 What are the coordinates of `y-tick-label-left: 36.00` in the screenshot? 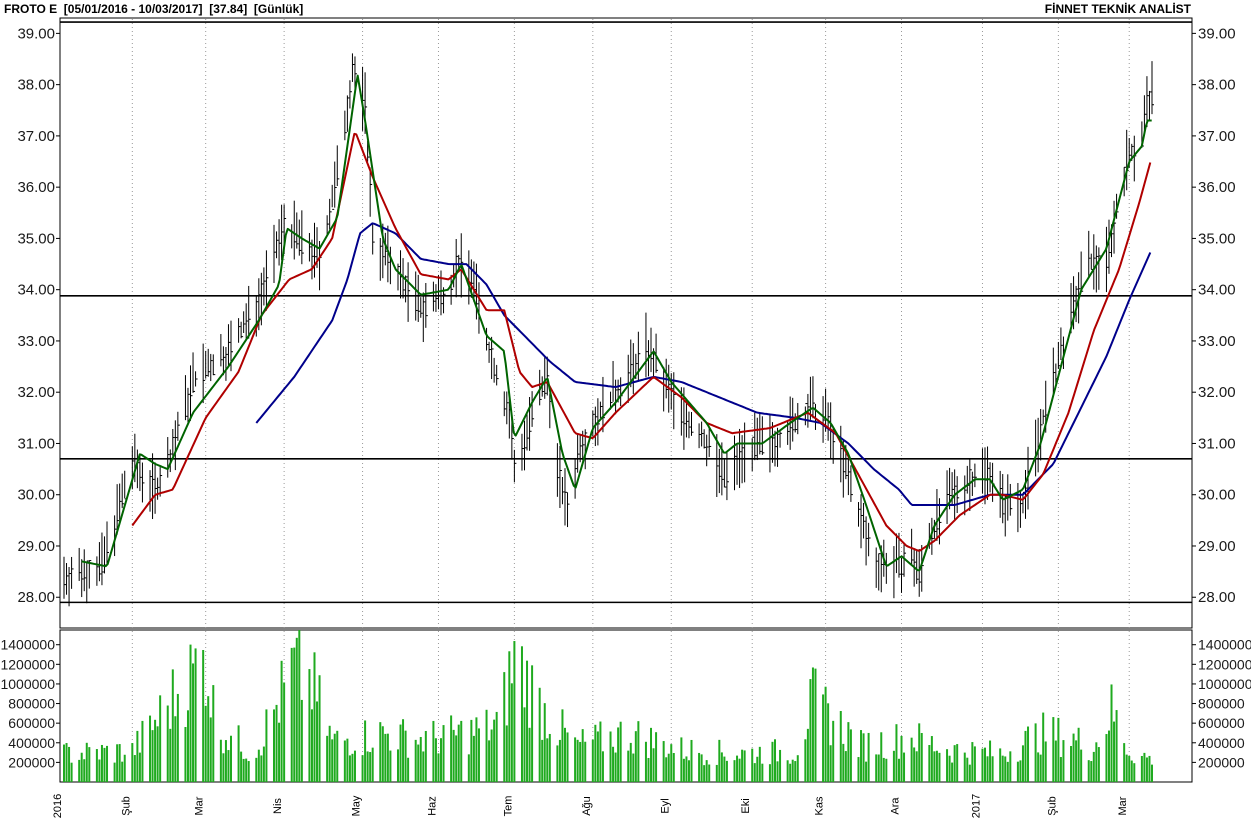 It's located at (36, 187).